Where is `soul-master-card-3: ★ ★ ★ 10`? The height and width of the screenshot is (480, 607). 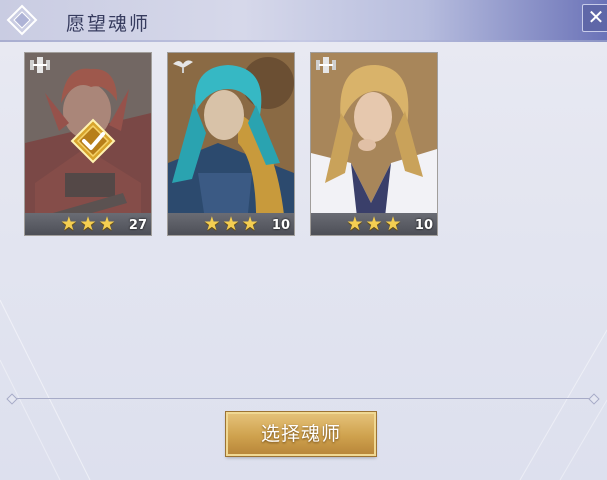 soul-master-card-3: ★ ★ ★ 10 is located at coordinates (374, 144).